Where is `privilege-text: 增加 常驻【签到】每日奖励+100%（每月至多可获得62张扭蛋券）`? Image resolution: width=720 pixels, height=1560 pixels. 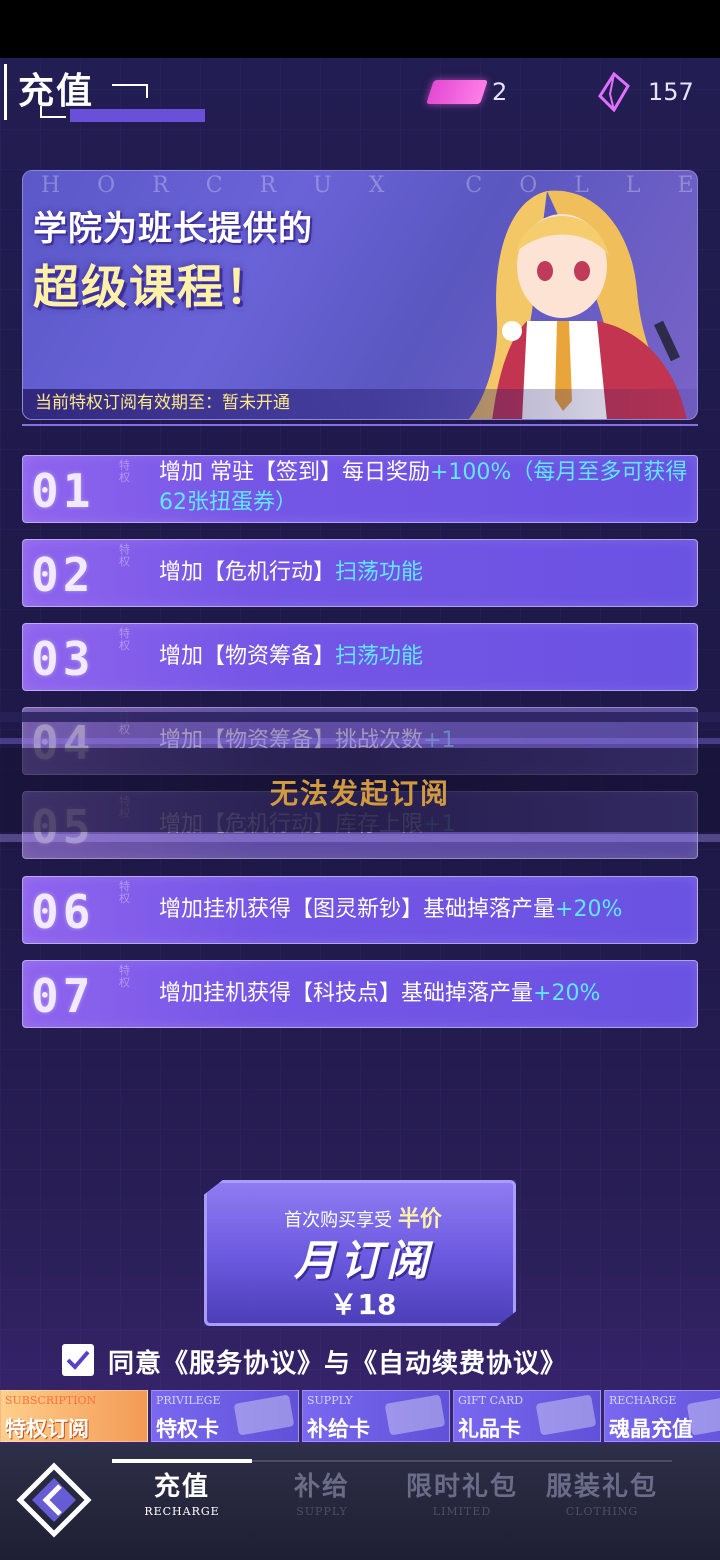 privilege-text: 增加 常驻【签到】每日奖励+100%（每月至多可获得62张扭蛋券） is located at coordinates (424, 488).